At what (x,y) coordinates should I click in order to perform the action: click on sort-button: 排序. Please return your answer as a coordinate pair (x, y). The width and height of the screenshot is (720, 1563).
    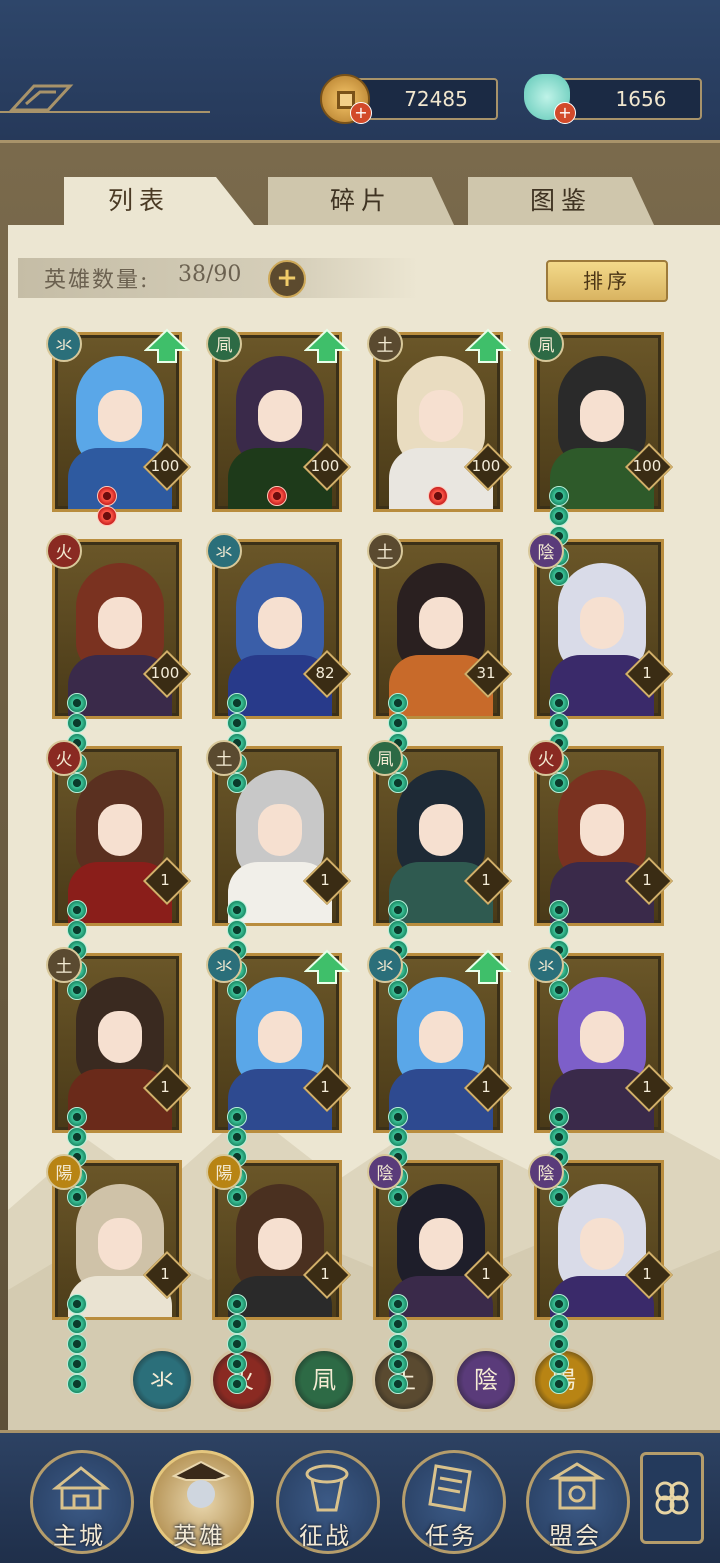
    Looking at the image, I should click on (607, 281).